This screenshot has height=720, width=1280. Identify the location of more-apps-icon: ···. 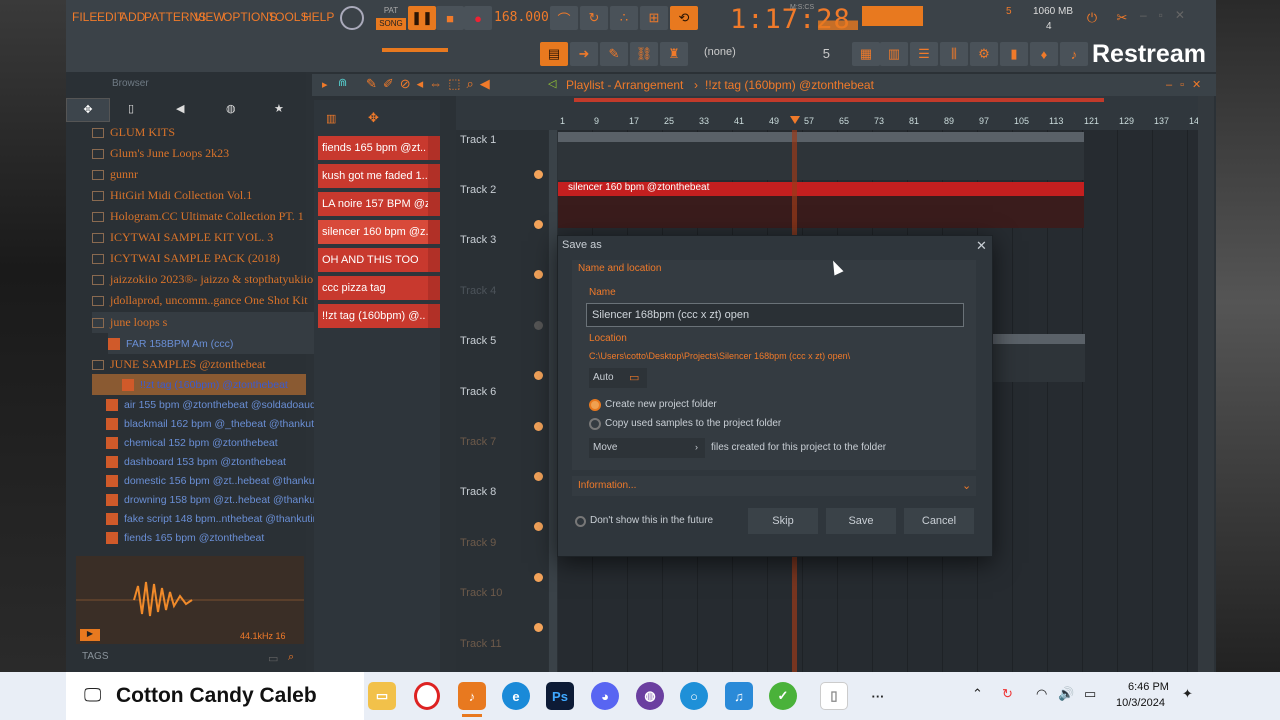
(878, 696).